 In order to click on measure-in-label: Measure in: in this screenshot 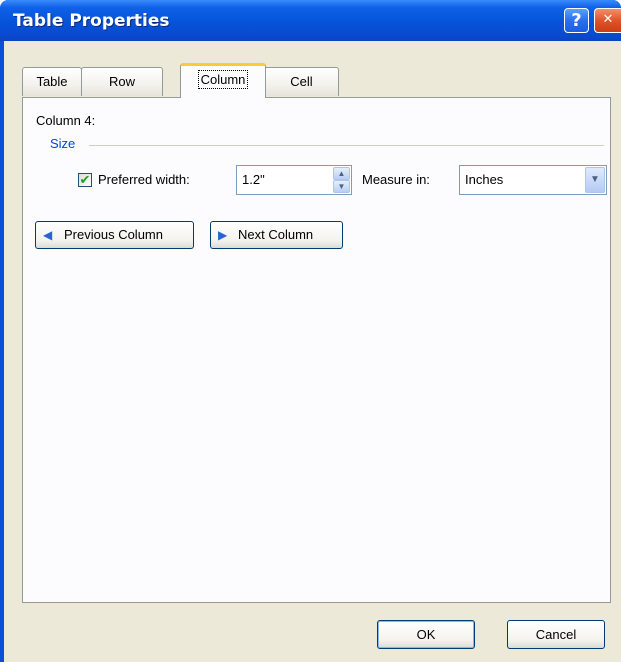, I will do `click(396, 179)`.